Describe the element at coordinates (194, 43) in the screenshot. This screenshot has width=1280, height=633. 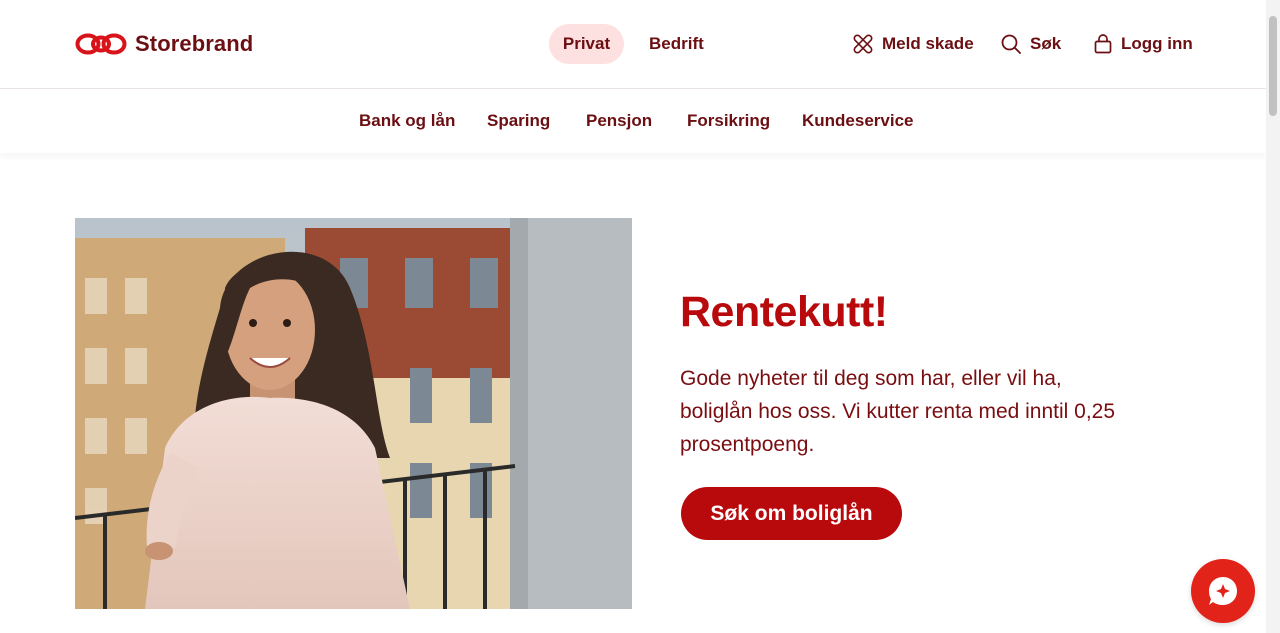
I see `brand-name: Storebrand` at that location.